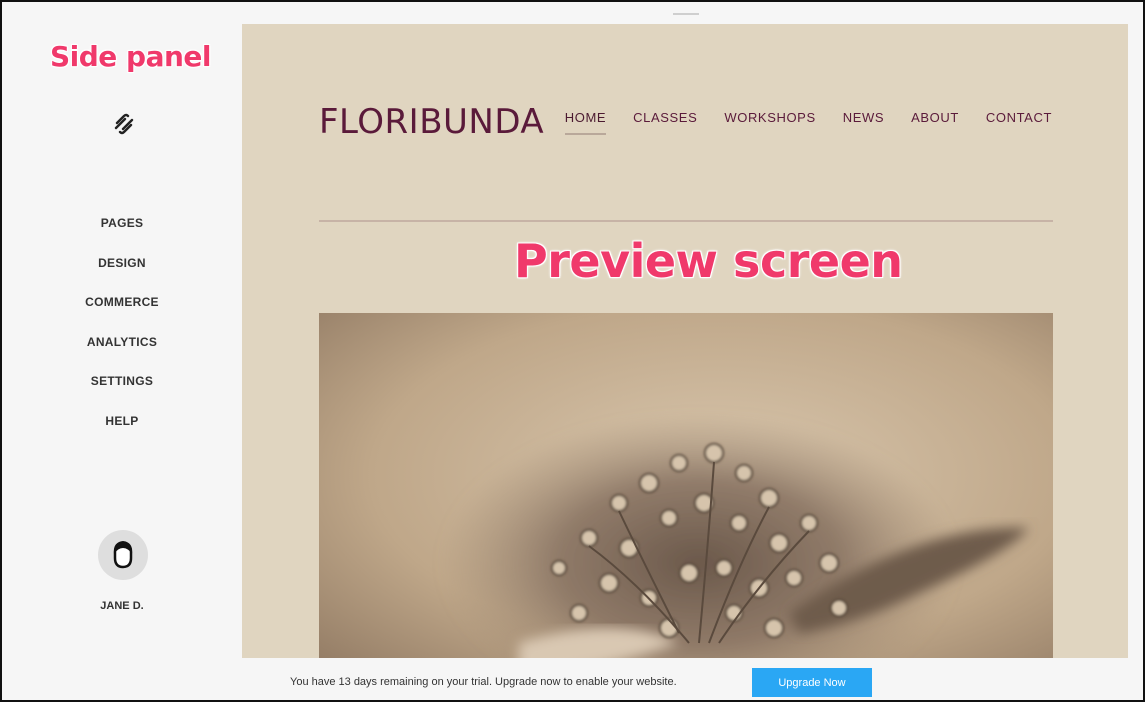 The width and height of the screenshot is (1145, 702). Describe the element at coordinates (122, 234) in the screenshot. I see `side-nav-pages: PAGES` at that location.